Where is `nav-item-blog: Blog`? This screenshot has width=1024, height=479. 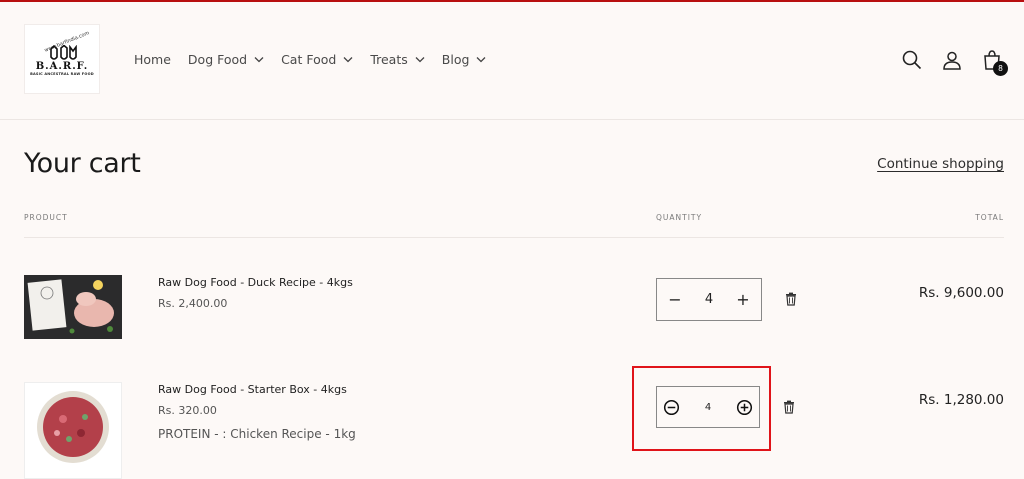
nav-item-blog: Blog is located at coordinates (464, 59).